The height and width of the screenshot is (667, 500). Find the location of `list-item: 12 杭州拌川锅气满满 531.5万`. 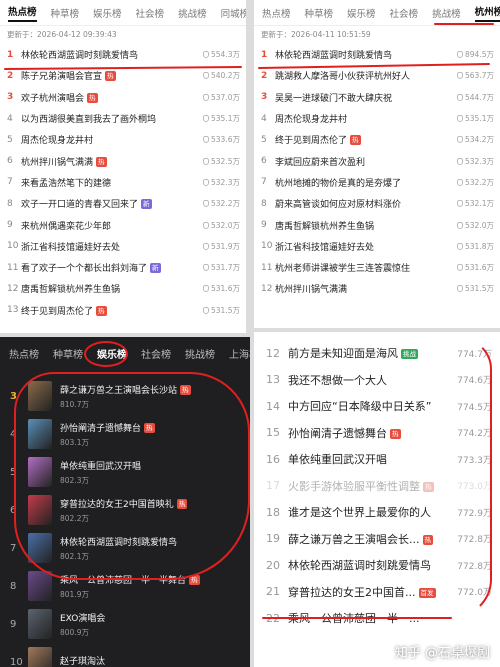

list-item: 12 杭州拌川锅气满满 531.5万 is located at coordinates (377, 288).